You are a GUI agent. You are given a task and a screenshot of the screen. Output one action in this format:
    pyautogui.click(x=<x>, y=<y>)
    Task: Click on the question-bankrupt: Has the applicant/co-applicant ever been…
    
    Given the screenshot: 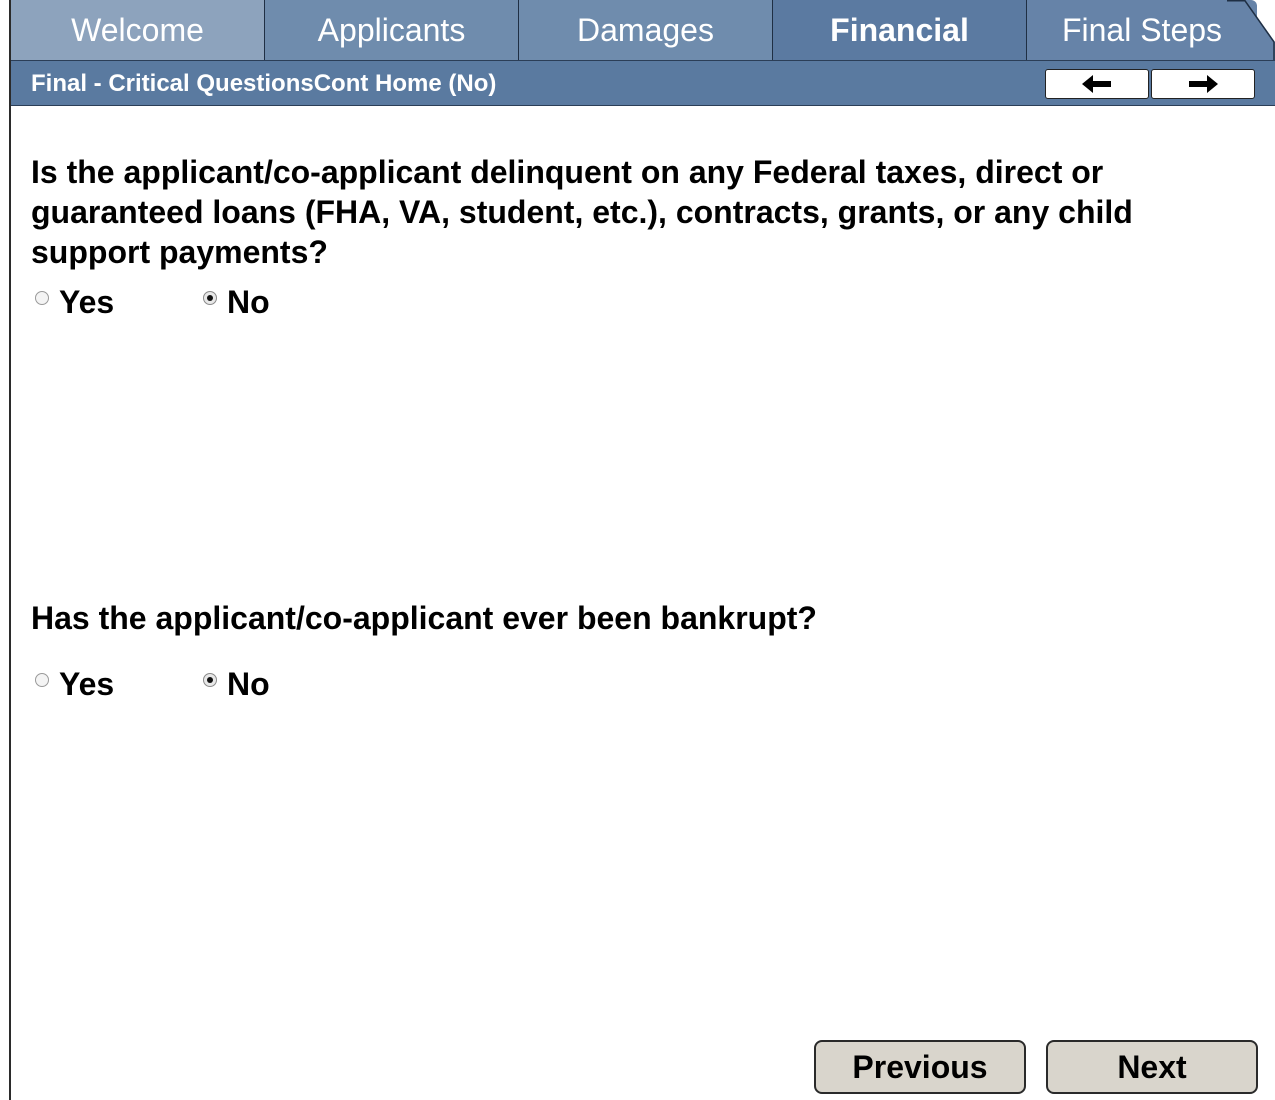 What is the action you would take?
    pyautogui.click(x=424, y=618)
    